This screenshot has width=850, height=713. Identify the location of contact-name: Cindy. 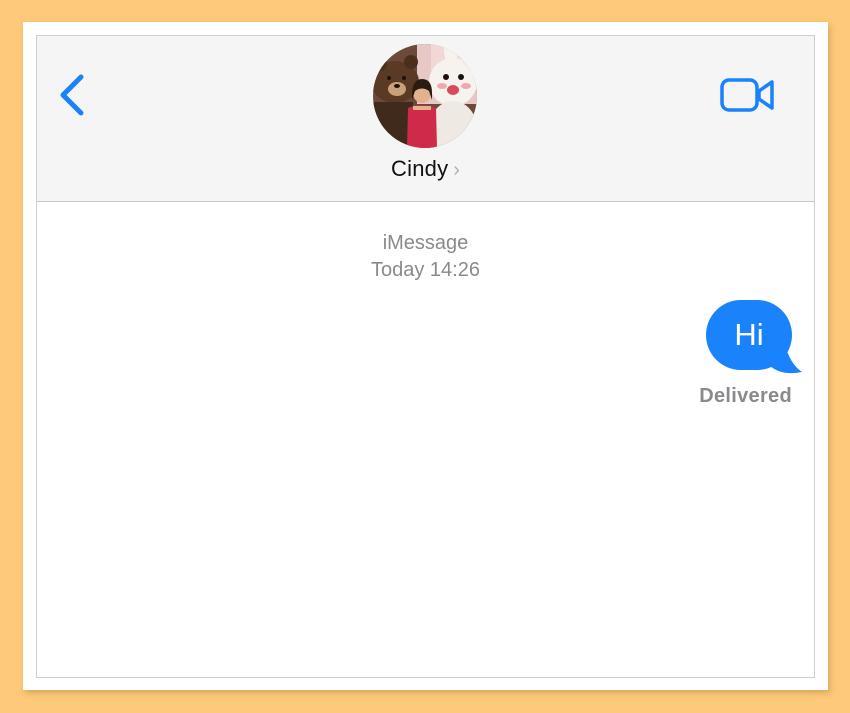
(420, 168).